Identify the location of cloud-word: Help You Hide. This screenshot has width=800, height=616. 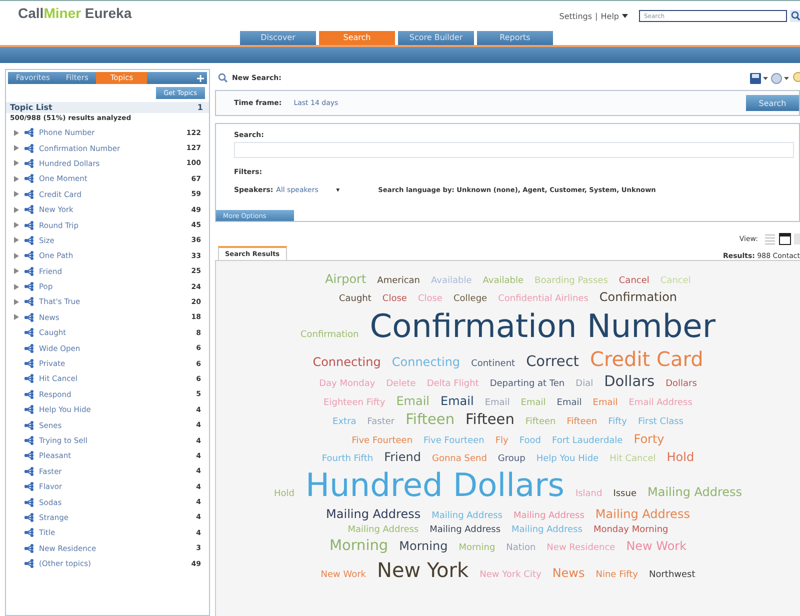
(567, 459).